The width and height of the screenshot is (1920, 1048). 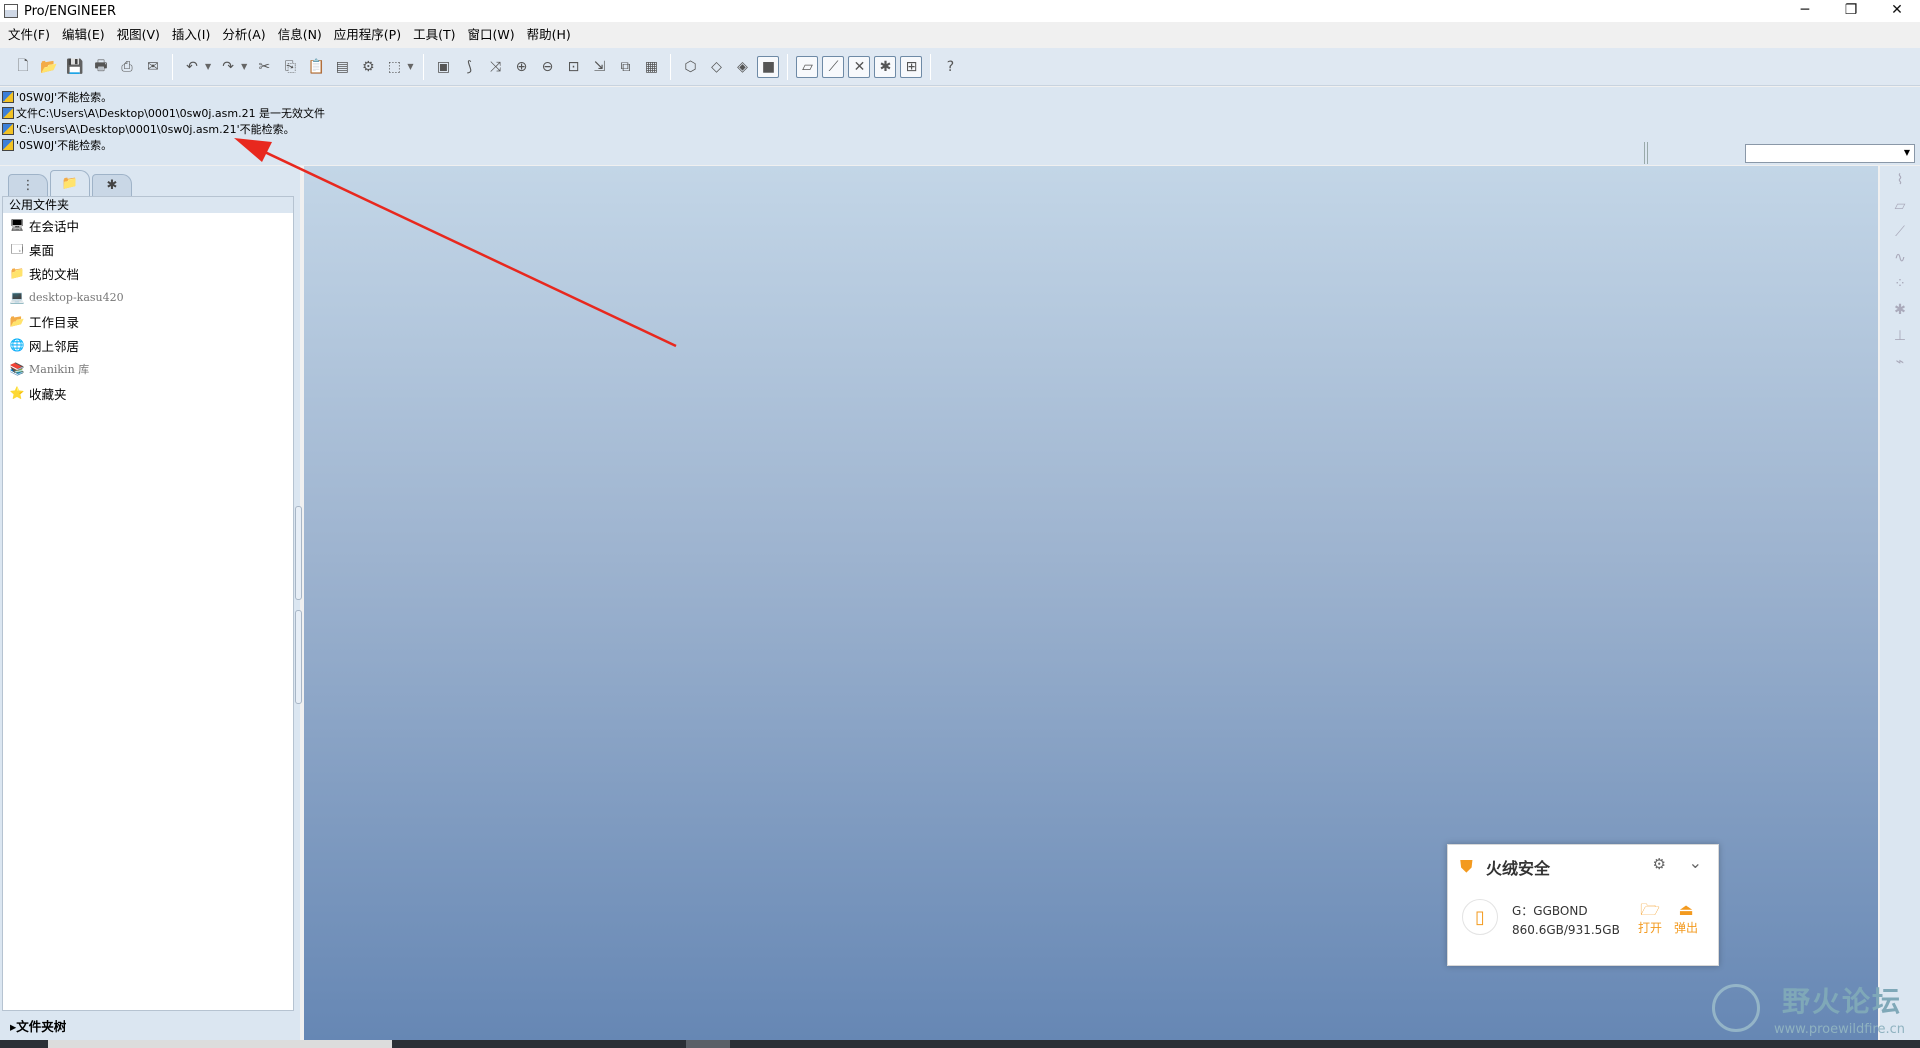 What do you see at coordinates (495, 67) in the screenshot?
I see `orient-icon: ⤨` at bounding box center [495, 67].